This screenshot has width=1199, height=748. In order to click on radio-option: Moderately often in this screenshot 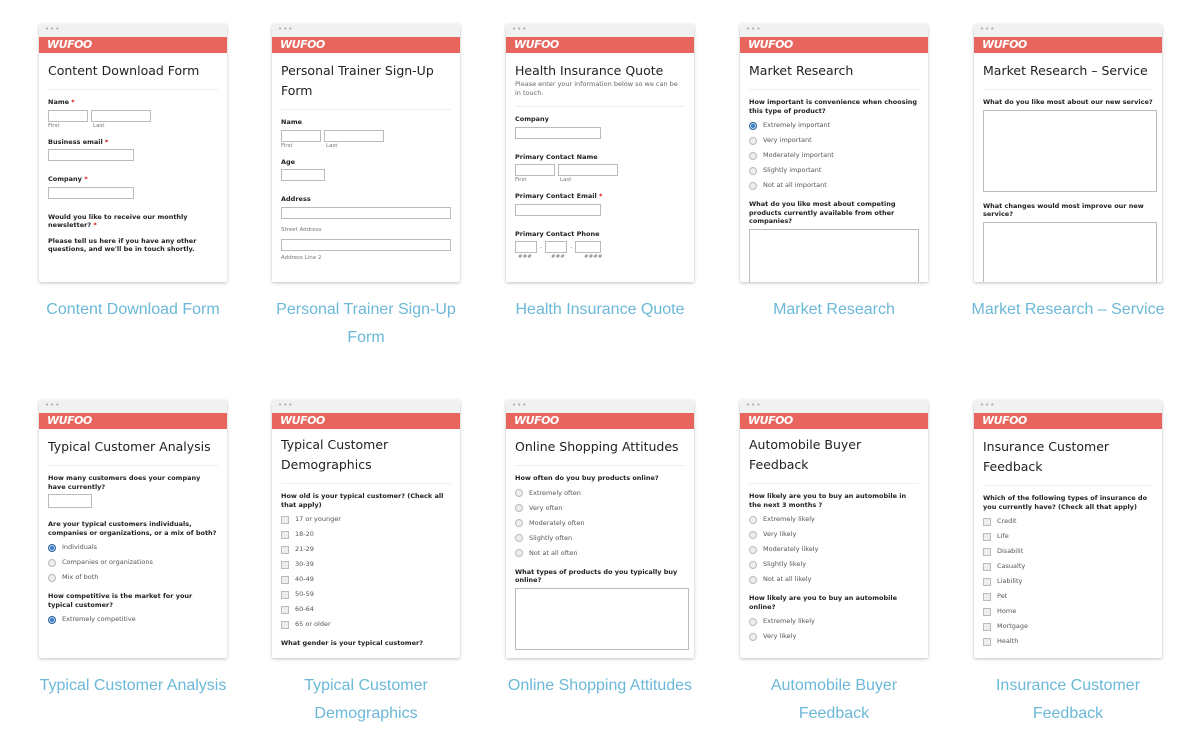, I will do `click(600, 523)`.